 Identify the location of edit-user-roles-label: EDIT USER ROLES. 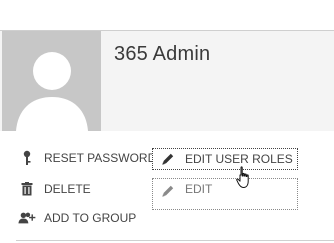
(239, 159).